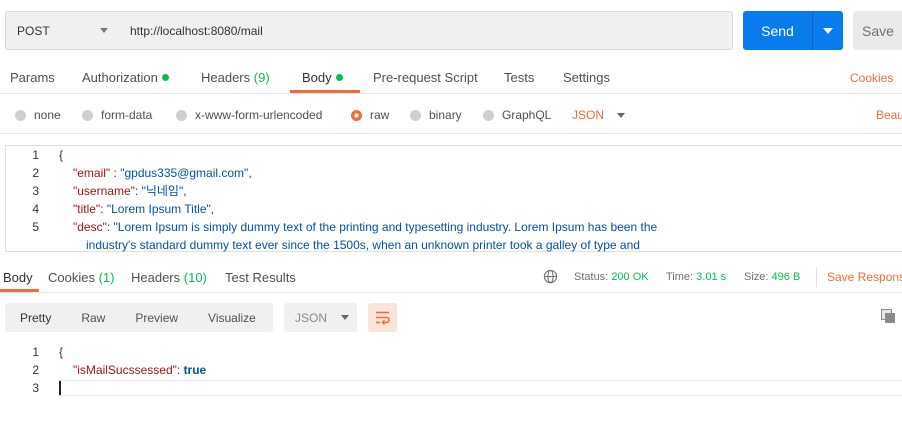  I want to click on view-pretty-button: Pretty, so click(35, 318).